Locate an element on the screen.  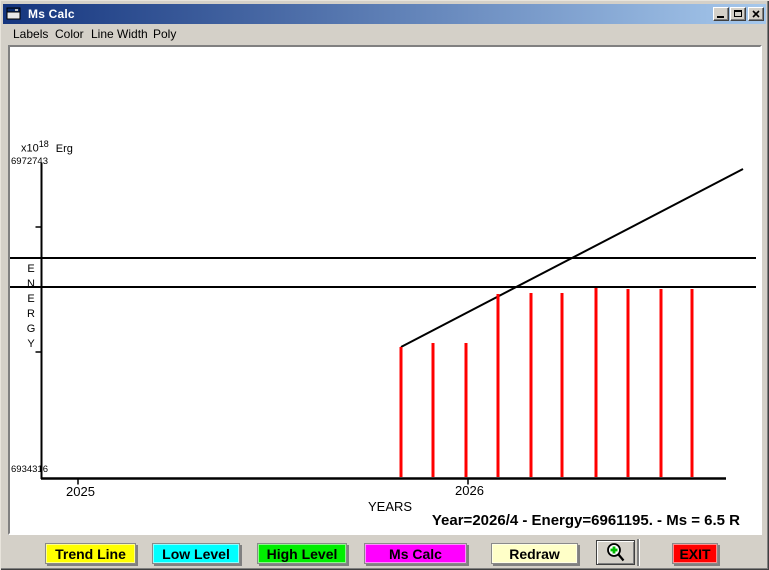
y-axis-title-letter: G is located at coordinates (31, 329).